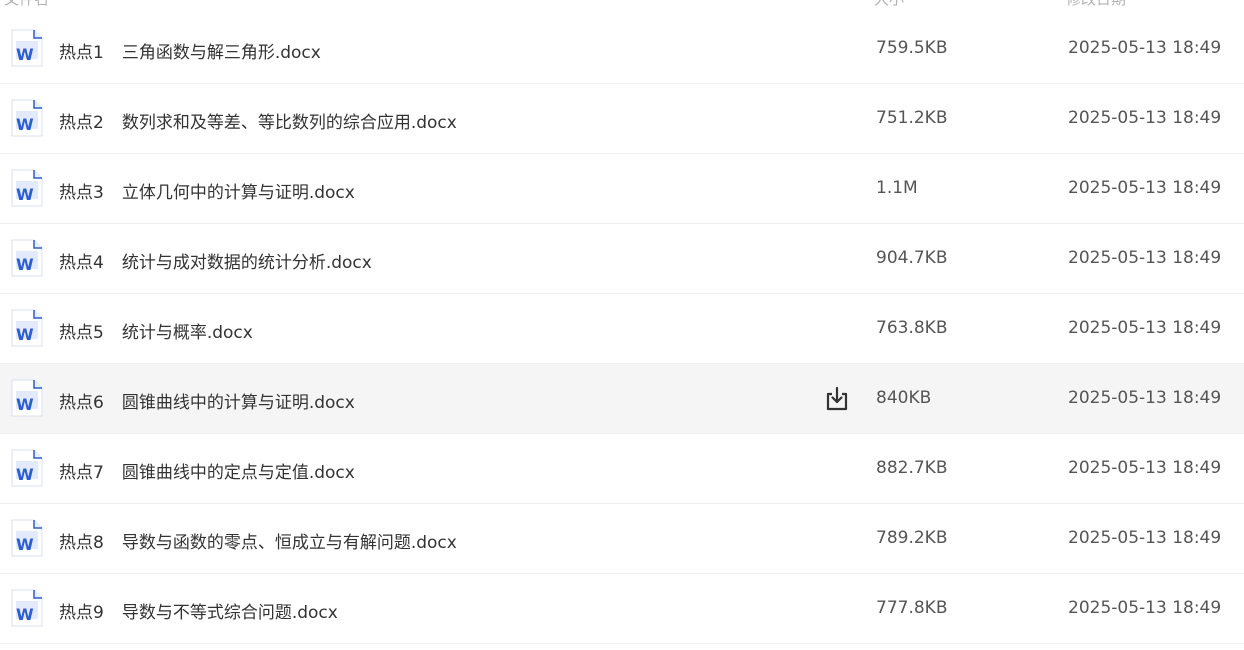 The width and height of the screenshot is (1244, 650). I want to click on file-name: 热点9 导数与不等式综合问题.docx, so click(198, 610).